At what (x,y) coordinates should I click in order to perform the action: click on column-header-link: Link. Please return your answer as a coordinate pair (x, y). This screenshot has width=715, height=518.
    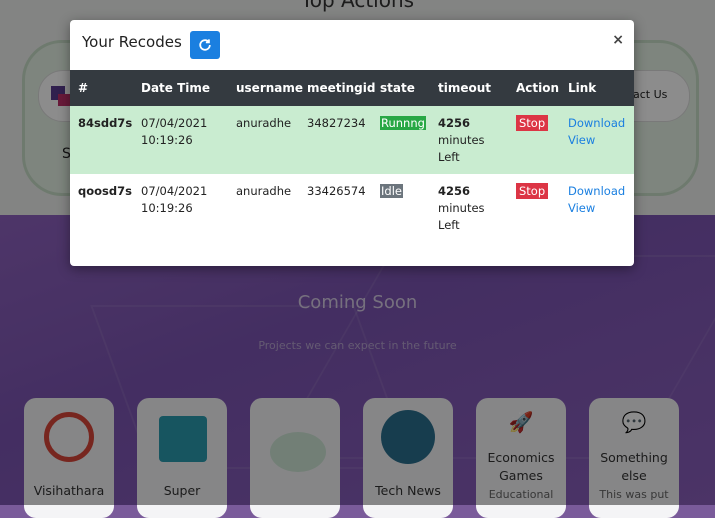
    Looking at the image, I should click on (582, 88).